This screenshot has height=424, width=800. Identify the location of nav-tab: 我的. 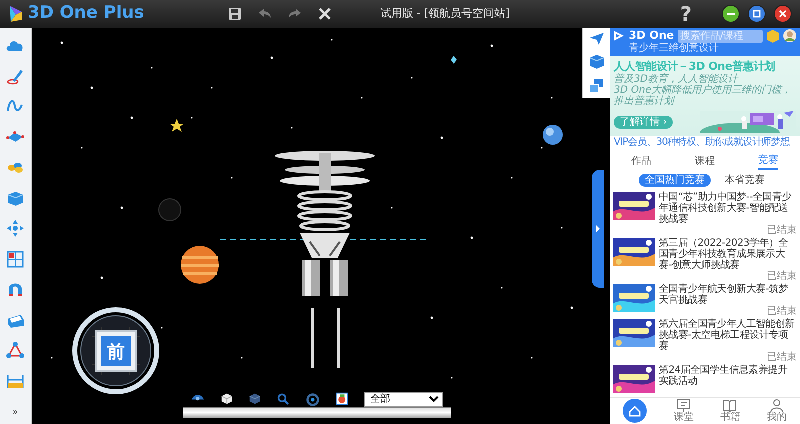
(776, 411).